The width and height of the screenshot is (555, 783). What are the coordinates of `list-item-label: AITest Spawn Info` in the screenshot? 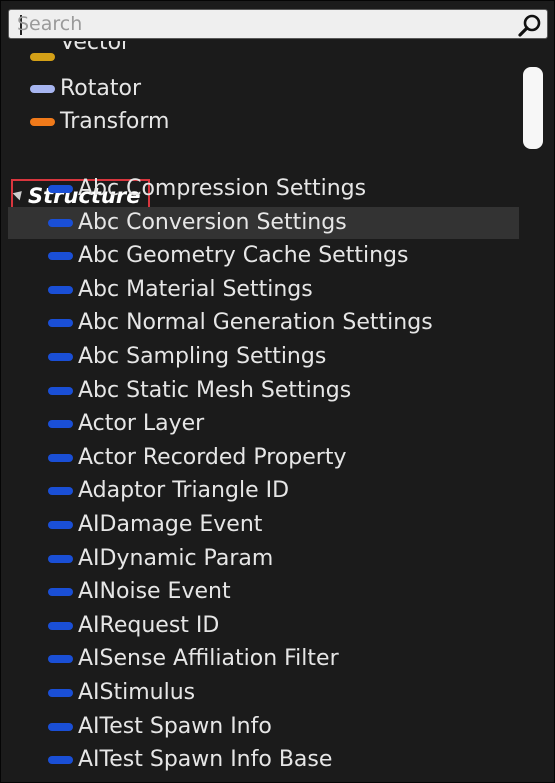 It's located at (175, 726).